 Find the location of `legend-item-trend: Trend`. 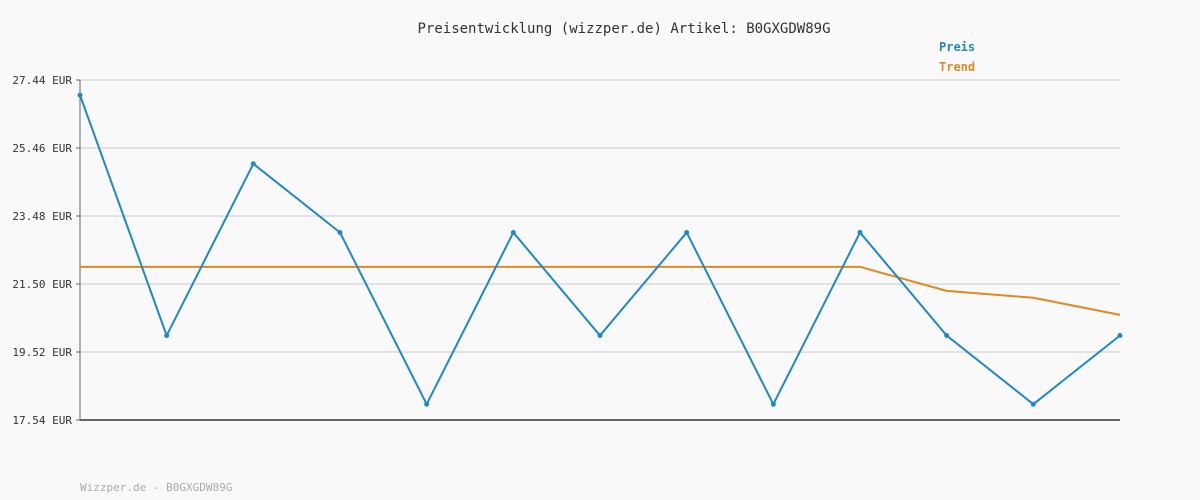

legend-item-trend: Trend is located at coordinates (957, 67).